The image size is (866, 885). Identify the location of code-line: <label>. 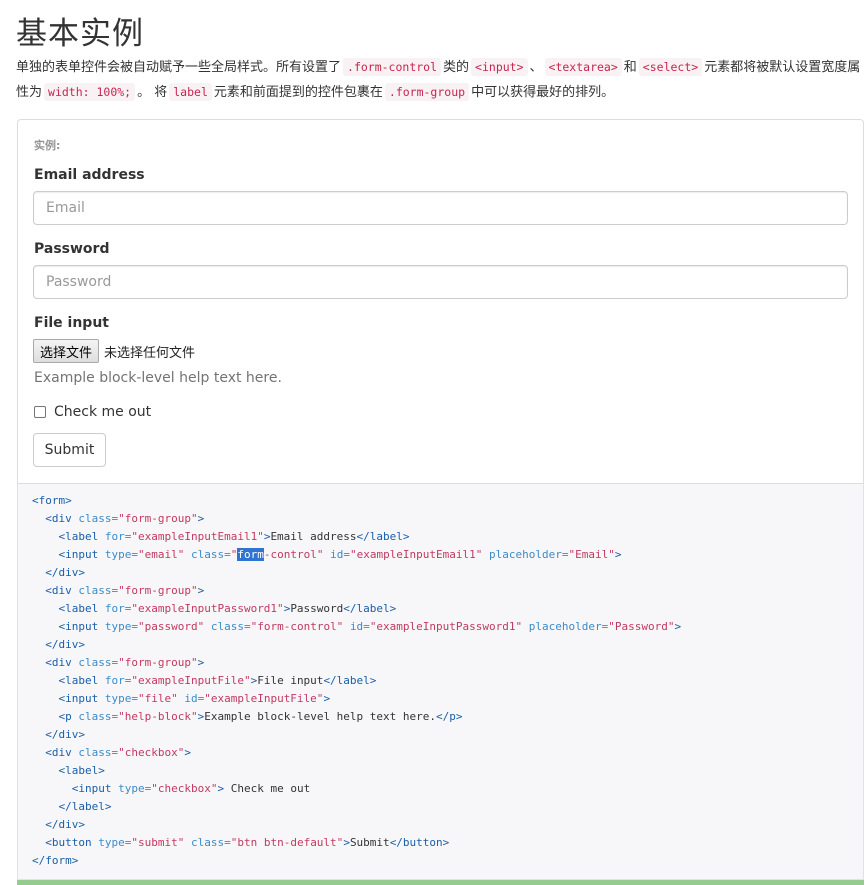
(356, 771).